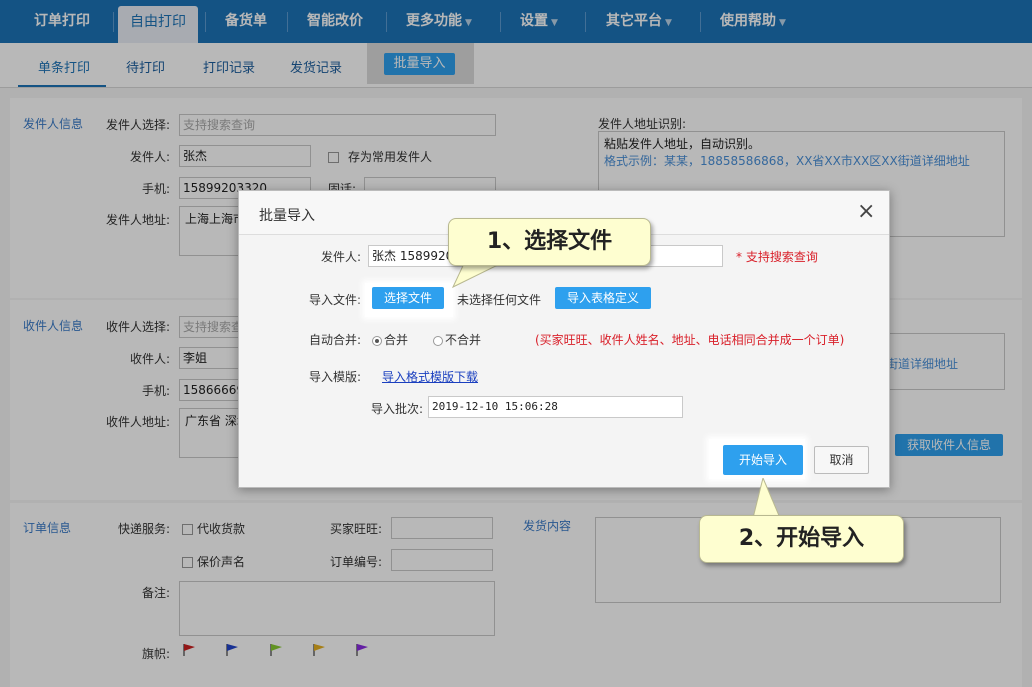  What do you see at coordinates (438, 340) in the screenshot?
I see `radio-icon` at bounding box center [438, 340].